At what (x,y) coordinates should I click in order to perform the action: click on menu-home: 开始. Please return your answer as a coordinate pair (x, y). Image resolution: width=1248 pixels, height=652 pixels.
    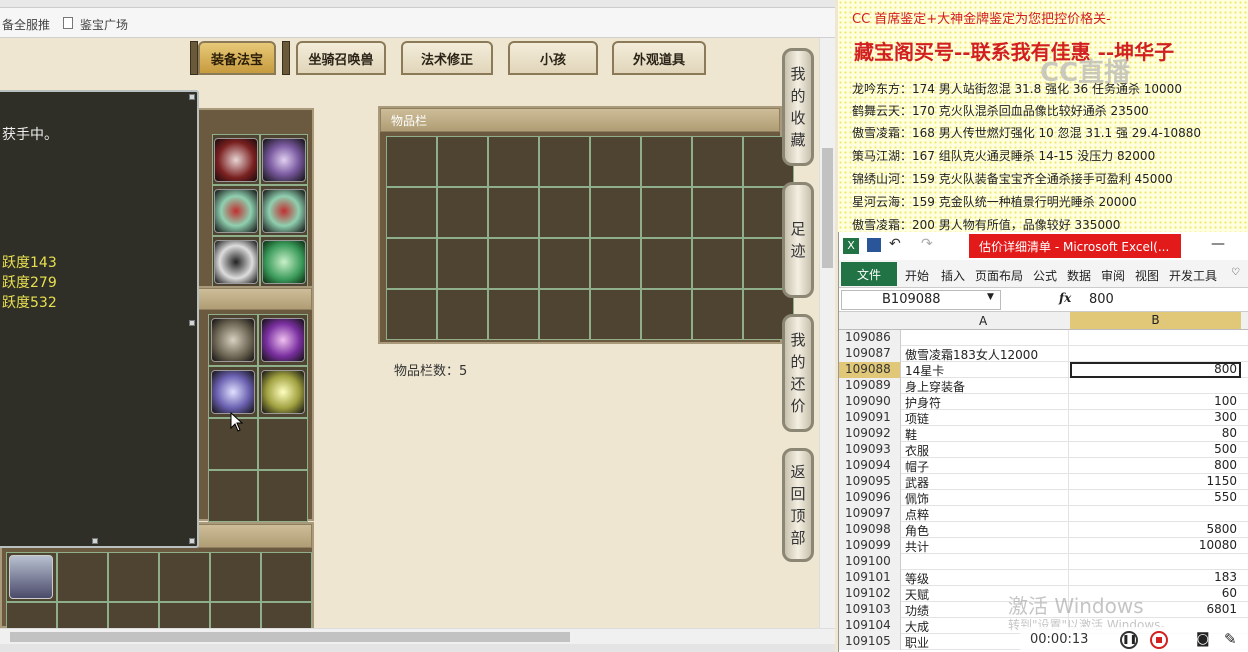
    Looking at the image, I should click on (917, 275).